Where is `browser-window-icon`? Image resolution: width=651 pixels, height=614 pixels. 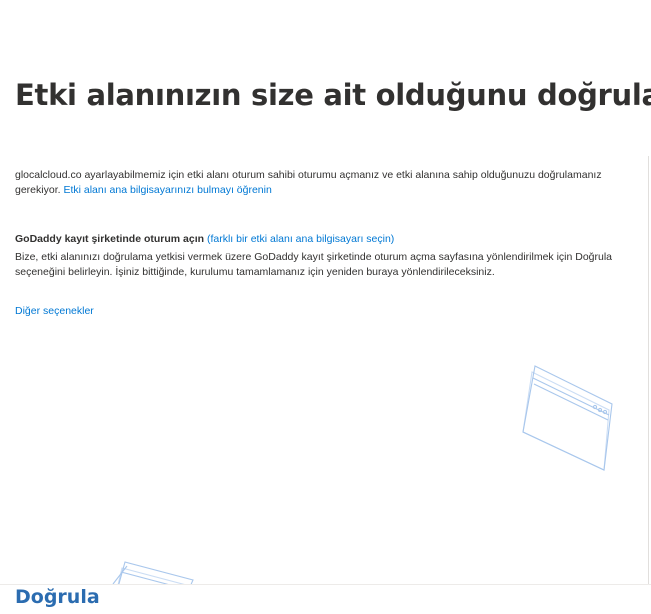 browser-window-icon is located at coordinates (567, 418).